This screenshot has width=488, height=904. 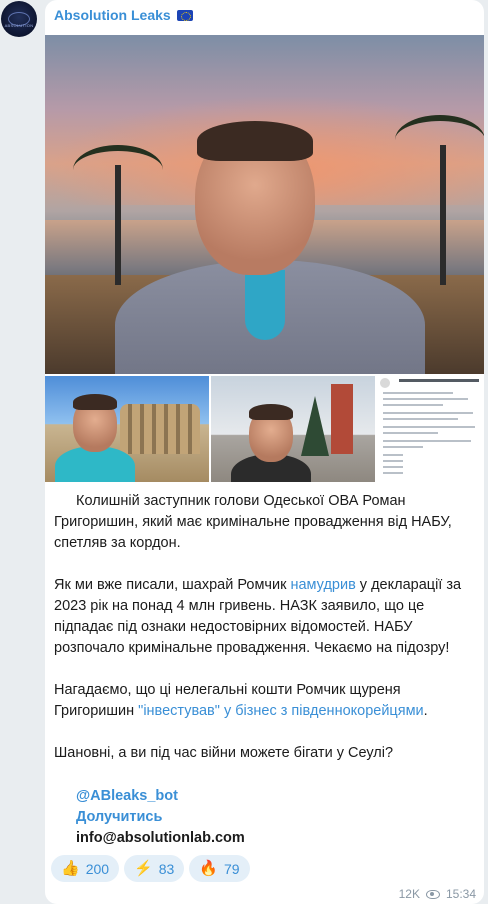 I want to click on reaction-thumbs-up: 👍 200, so click(x=85, y=868).